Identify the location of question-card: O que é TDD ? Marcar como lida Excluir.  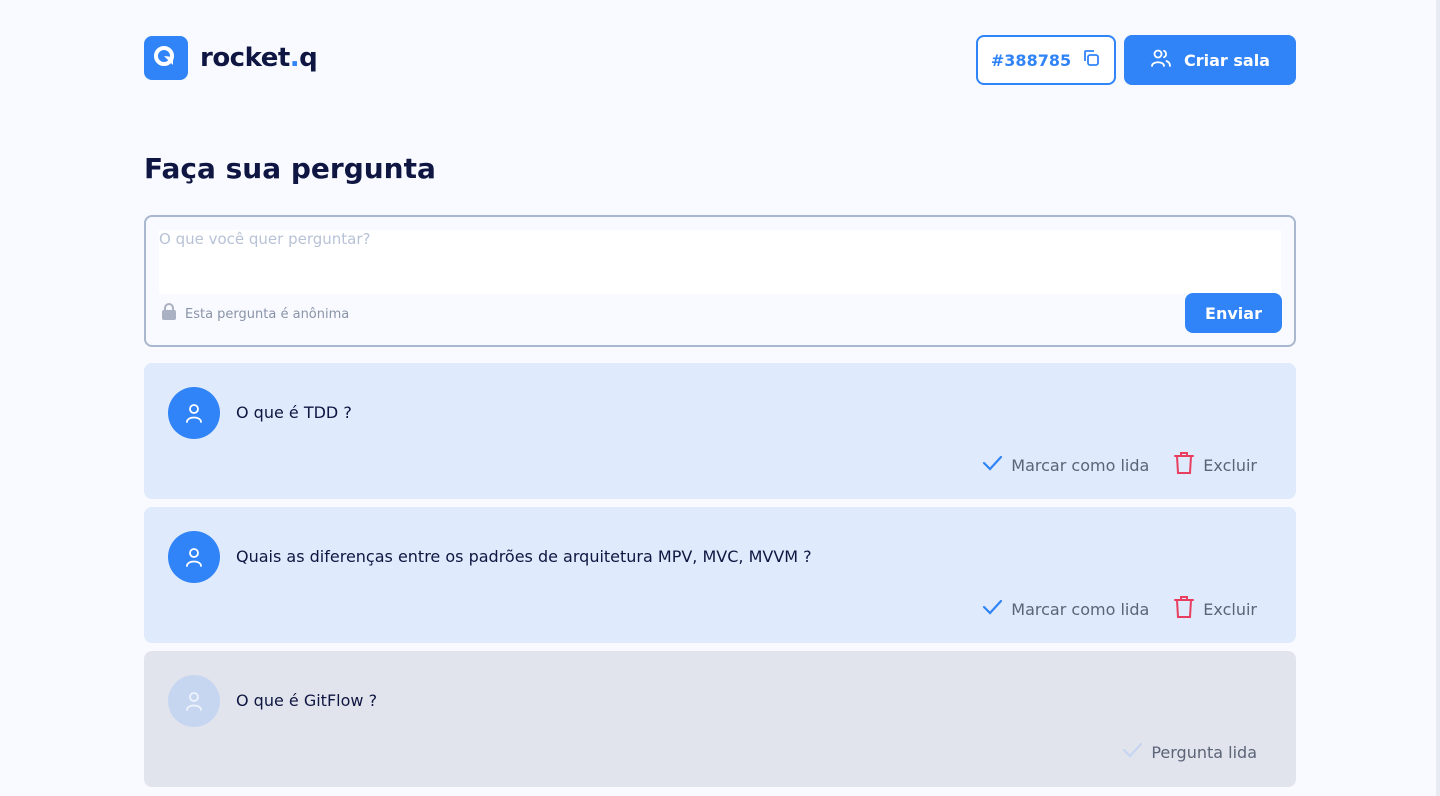
(720, 431).